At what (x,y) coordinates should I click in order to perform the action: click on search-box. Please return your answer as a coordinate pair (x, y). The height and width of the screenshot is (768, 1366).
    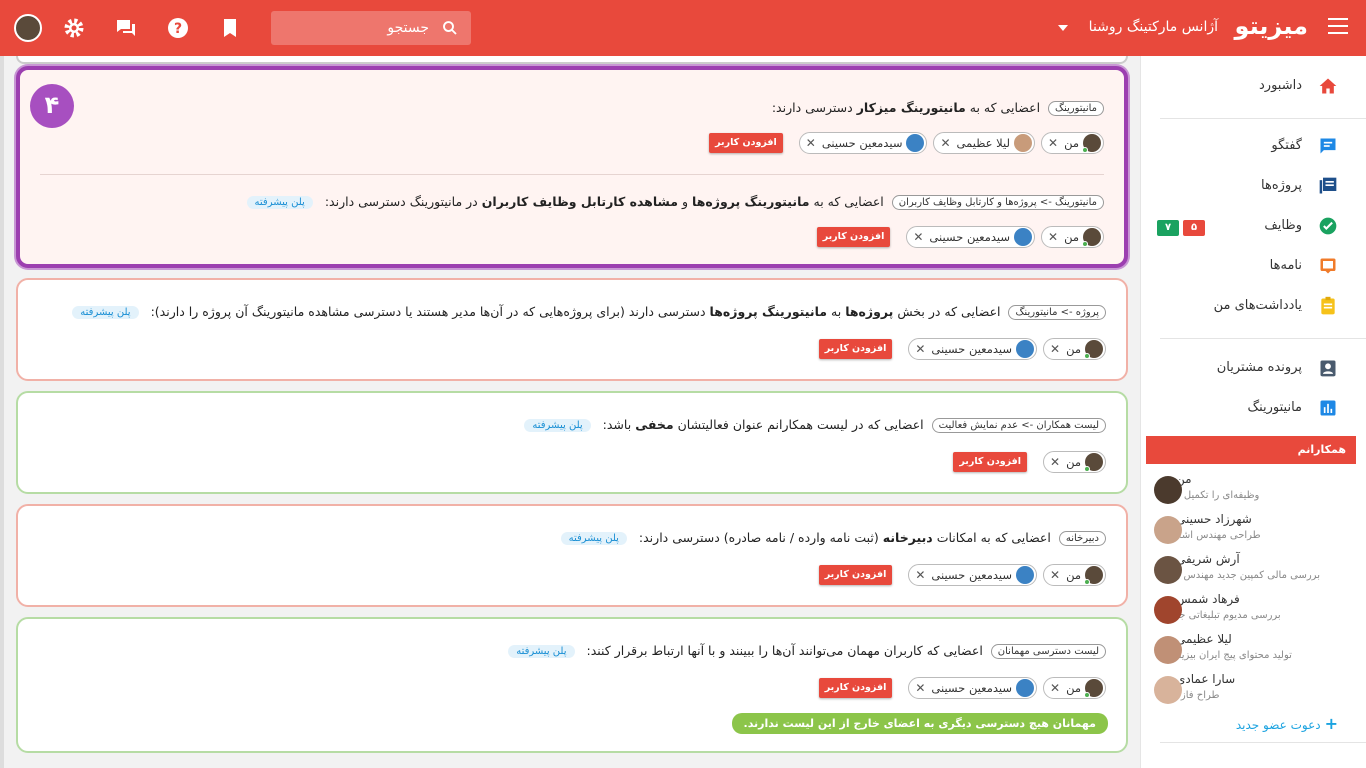
    Looking at the image, I should click on (371, 28).